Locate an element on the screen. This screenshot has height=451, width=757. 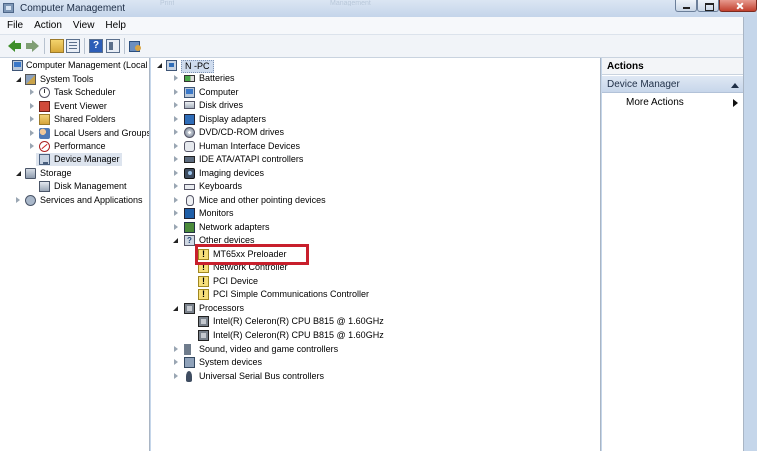
tree-item-task-scheduler: Task Scheduler is located at coordinates (74, 92).